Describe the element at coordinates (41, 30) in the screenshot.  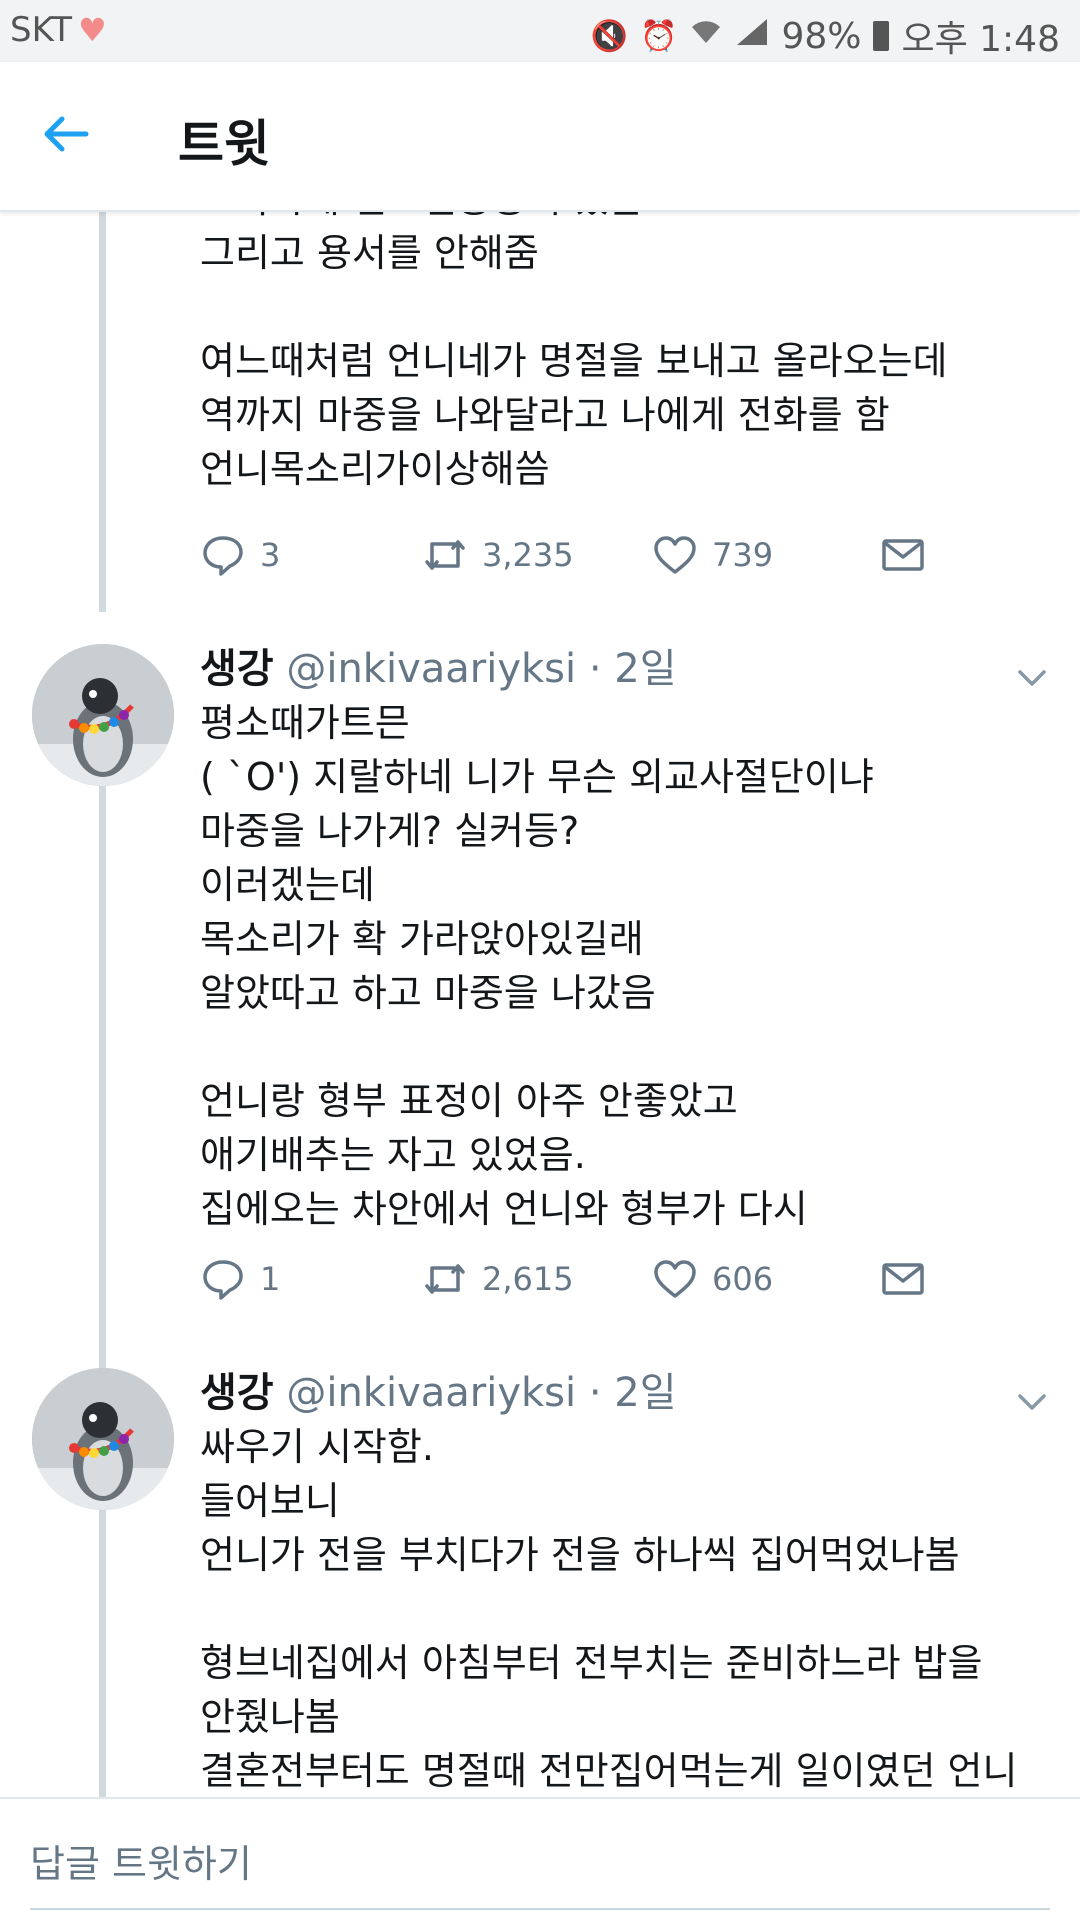
I see `carrier-label: SKT` at that location.